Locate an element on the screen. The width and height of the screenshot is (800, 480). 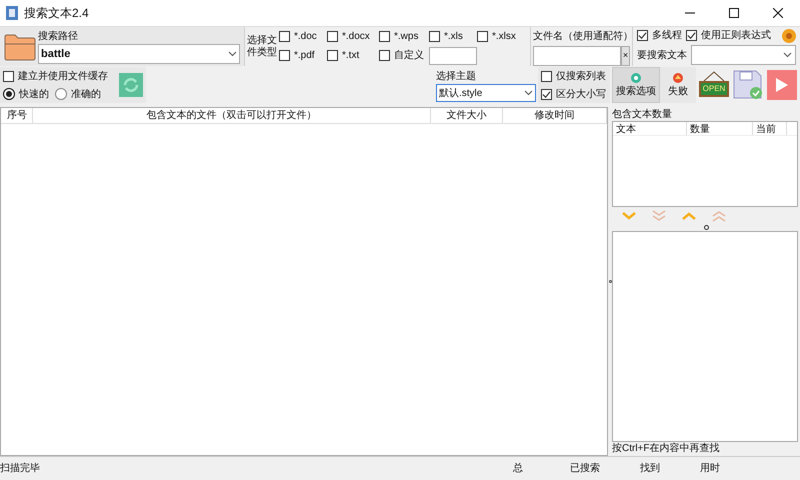
start-button is located at coordinates (782, 85).